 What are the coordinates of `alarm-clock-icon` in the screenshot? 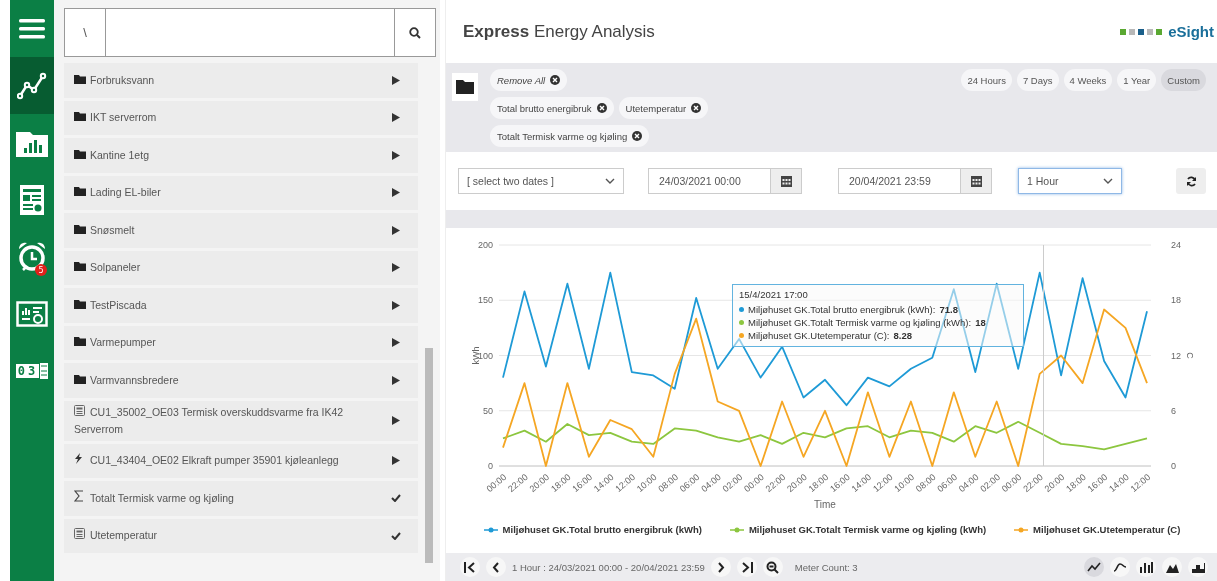 It's located at (32, 256).